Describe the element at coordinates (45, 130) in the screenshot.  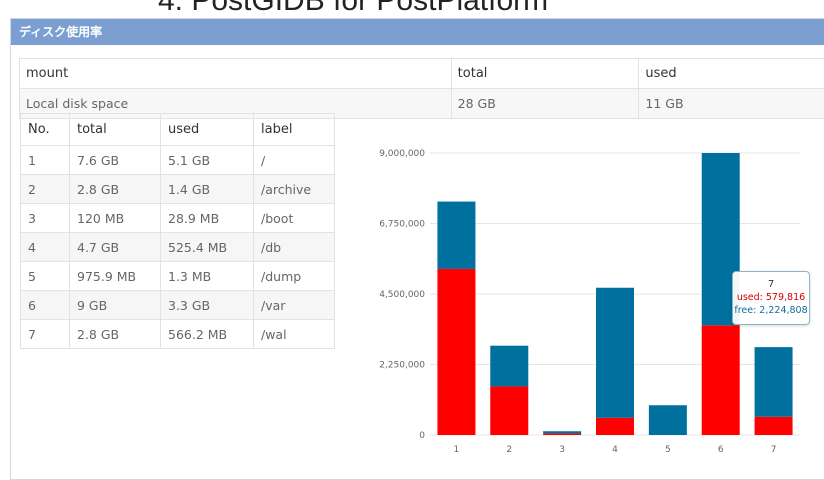
I see `column-header-no: No.` at that location.